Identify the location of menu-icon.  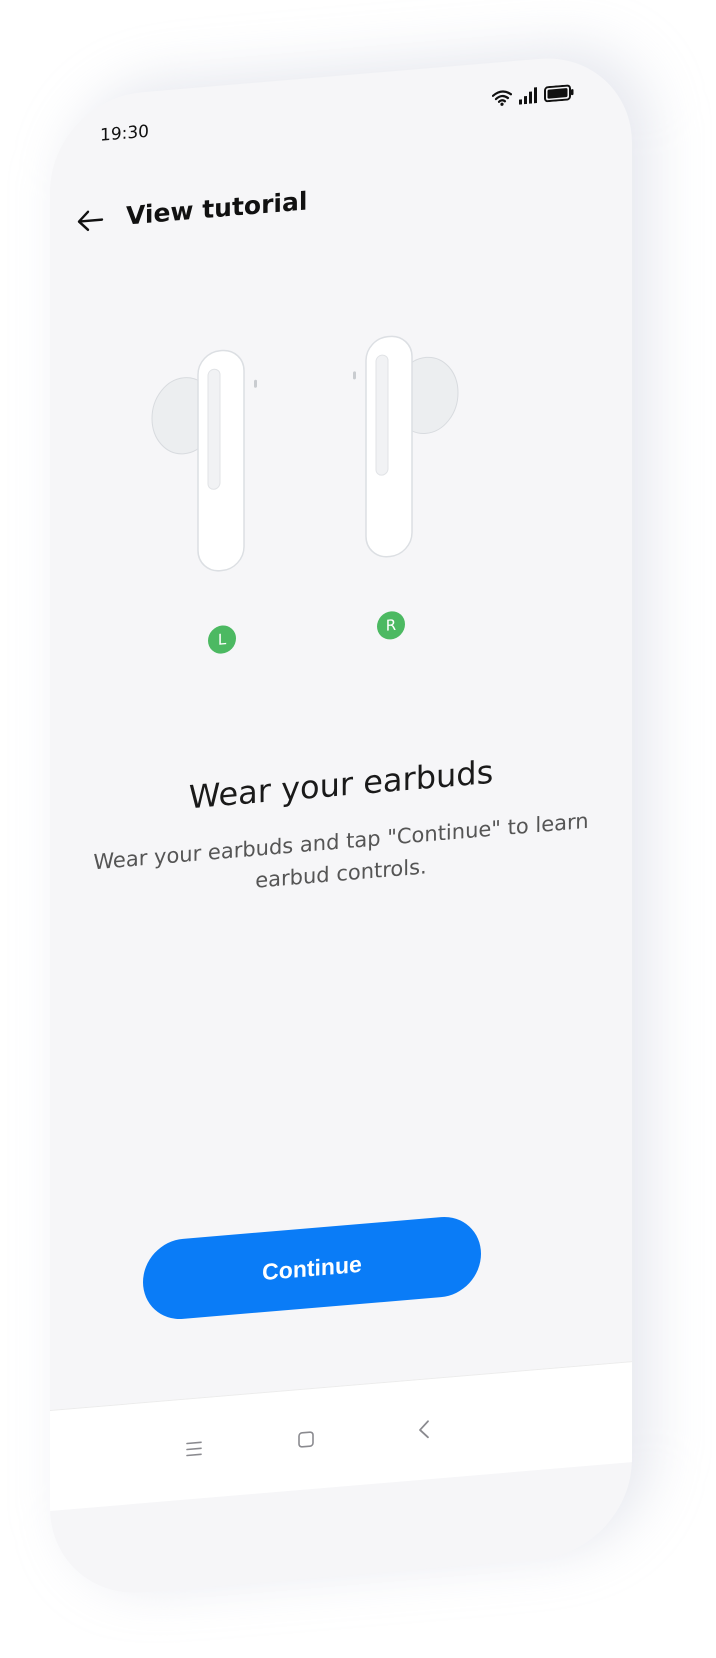
(194, 1451).